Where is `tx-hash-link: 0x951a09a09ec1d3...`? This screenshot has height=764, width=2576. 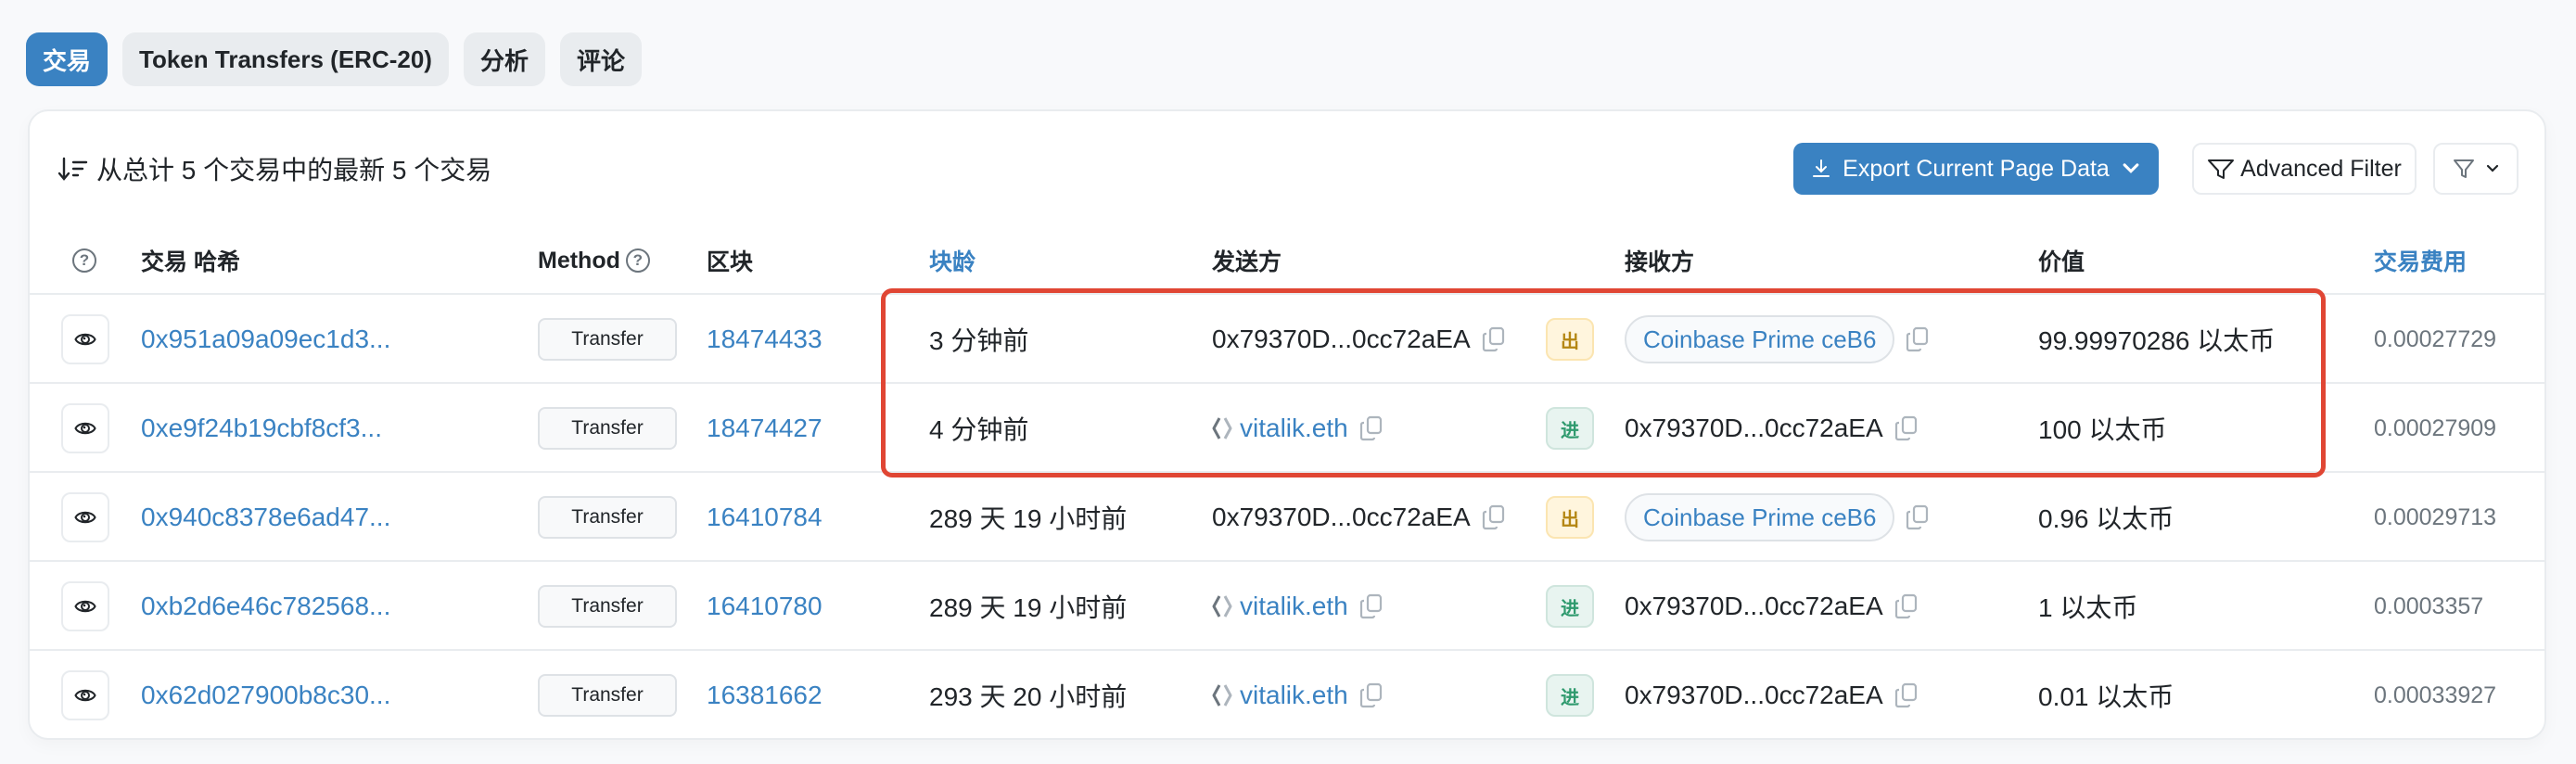 tx-hash-link: 0x951a09a09ec1d3... is located at coordinates (266, 339).